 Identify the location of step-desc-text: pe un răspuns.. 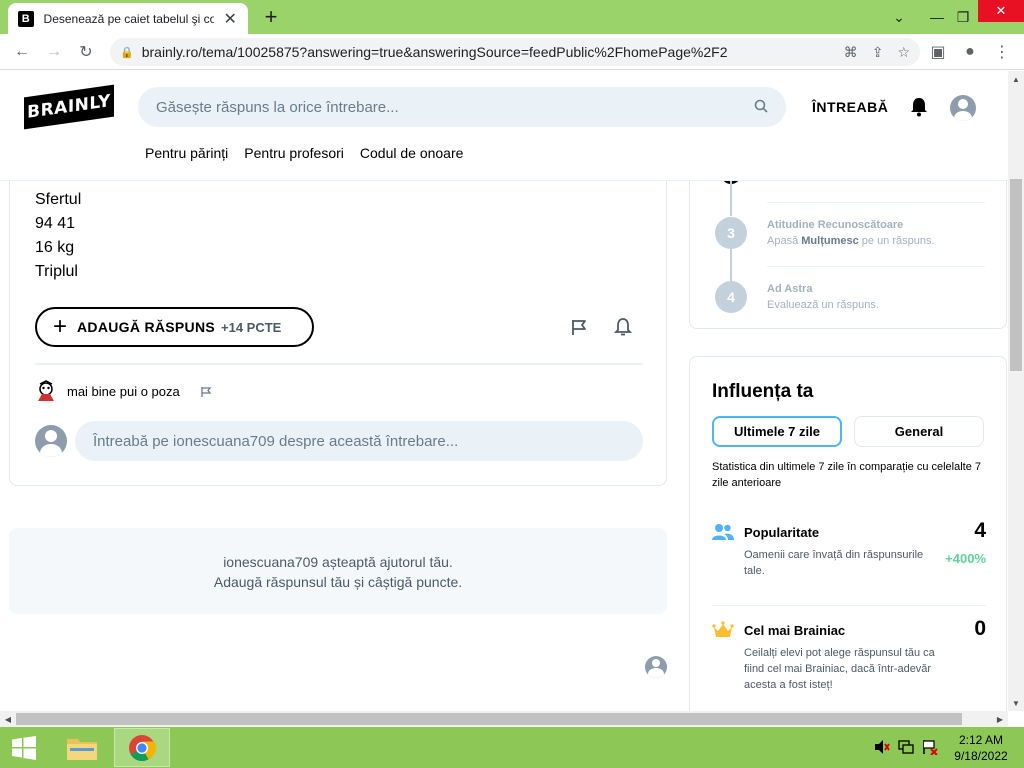
(896, 241).